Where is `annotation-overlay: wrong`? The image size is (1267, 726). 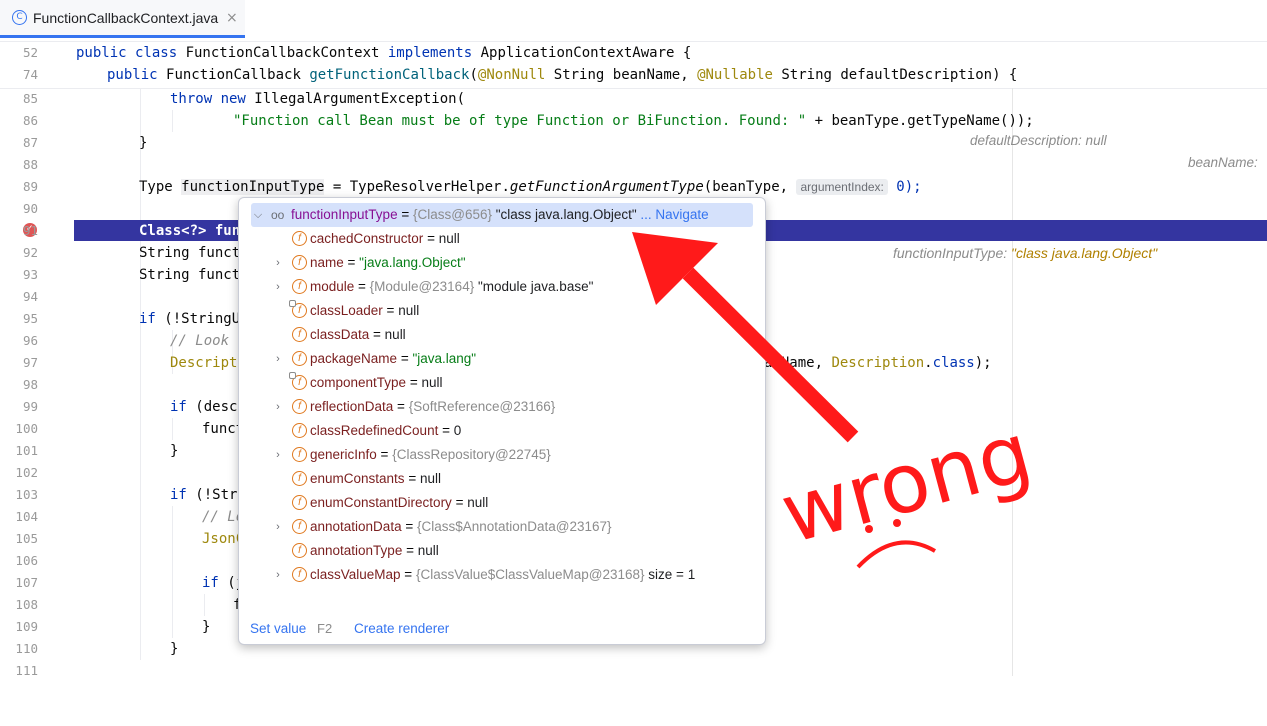
annotation-overlay: wrong is located at coordinates (836, 400).